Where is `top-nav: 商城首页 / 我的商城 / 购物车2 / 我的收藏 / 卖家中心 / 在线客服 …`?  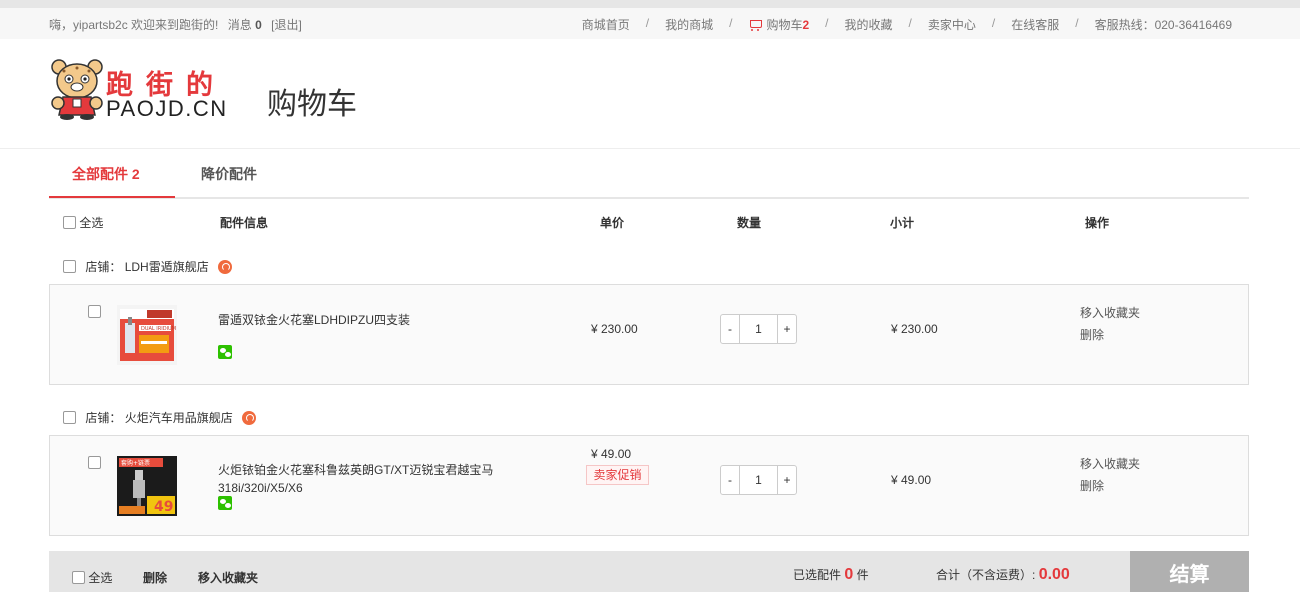
top-nav: 商城首页 / 我的商城 / 购物车2 / 我的收藏 / 卖家中心 / 在线客服 … is located at coordinates (907, 24).